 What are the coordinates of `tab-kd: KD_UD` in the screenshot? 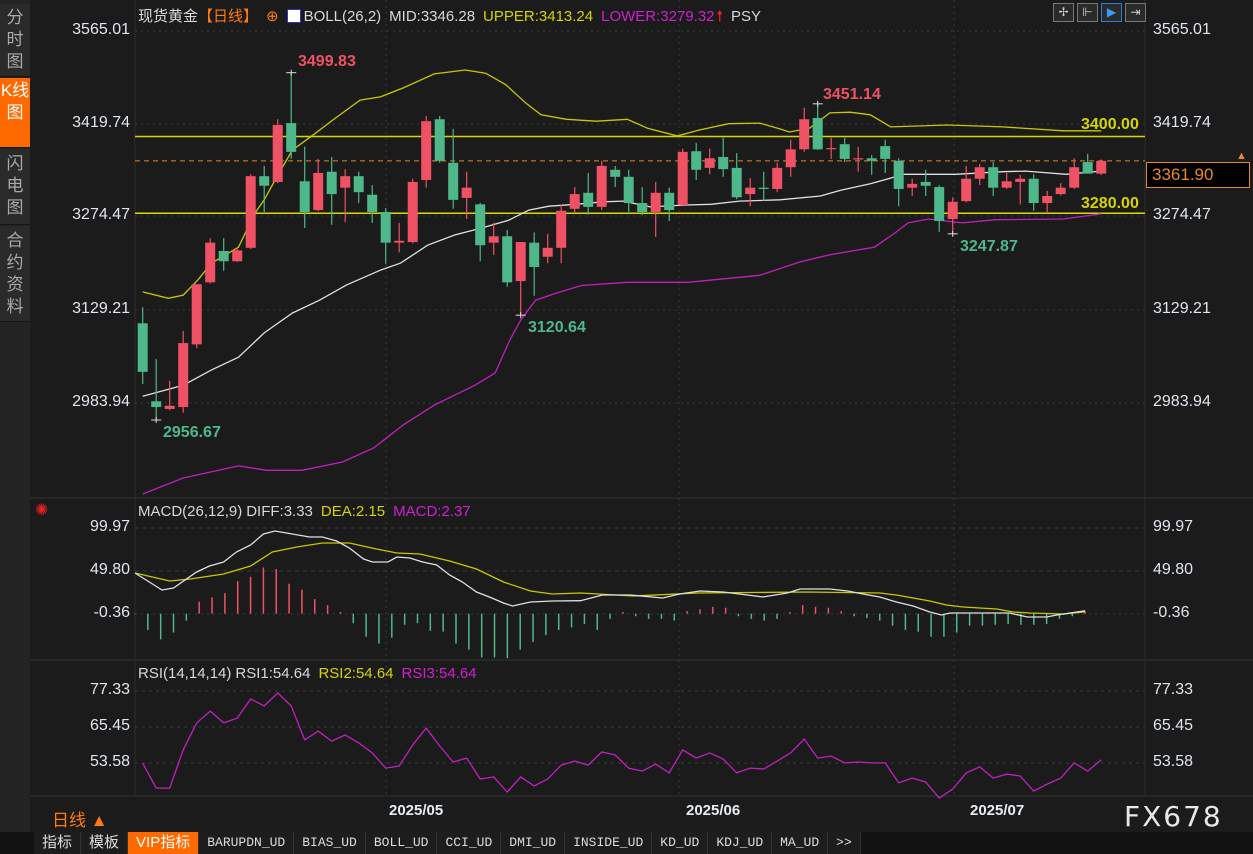 It's located at (680, 843).